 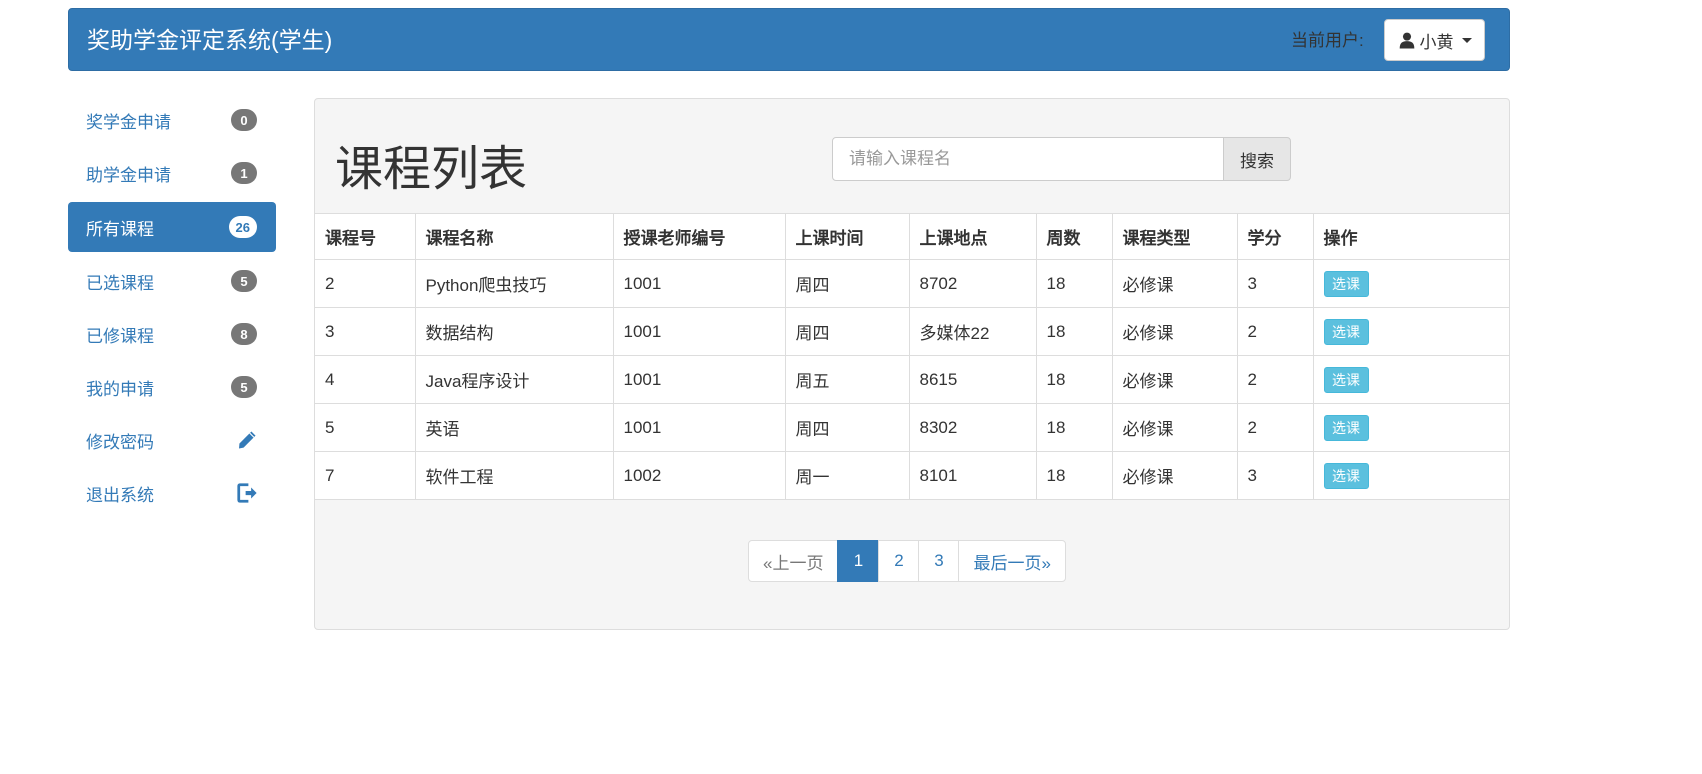 I want to click on count-badge: 8, so click(x=244, y=334).